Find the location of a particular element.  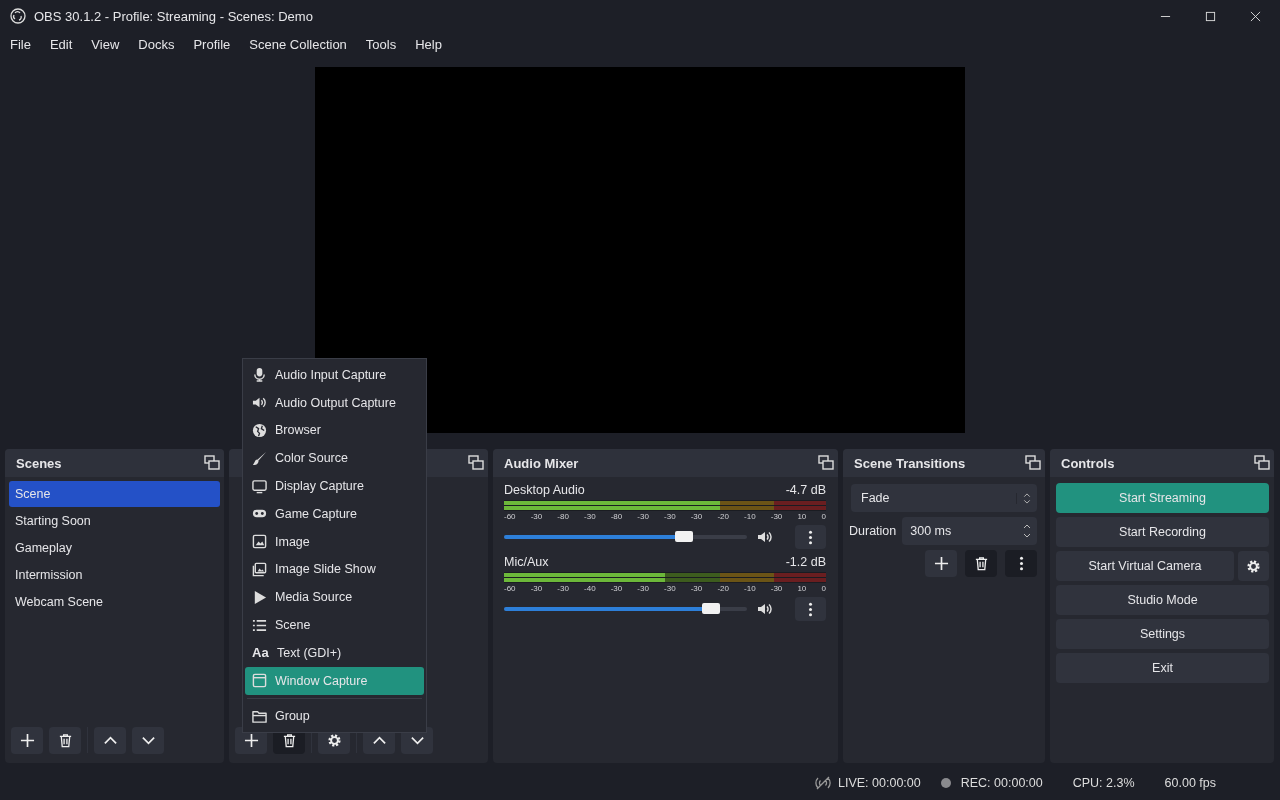

cpu-usage: CPU: 2.3% is located at coordinates (1103, 782).